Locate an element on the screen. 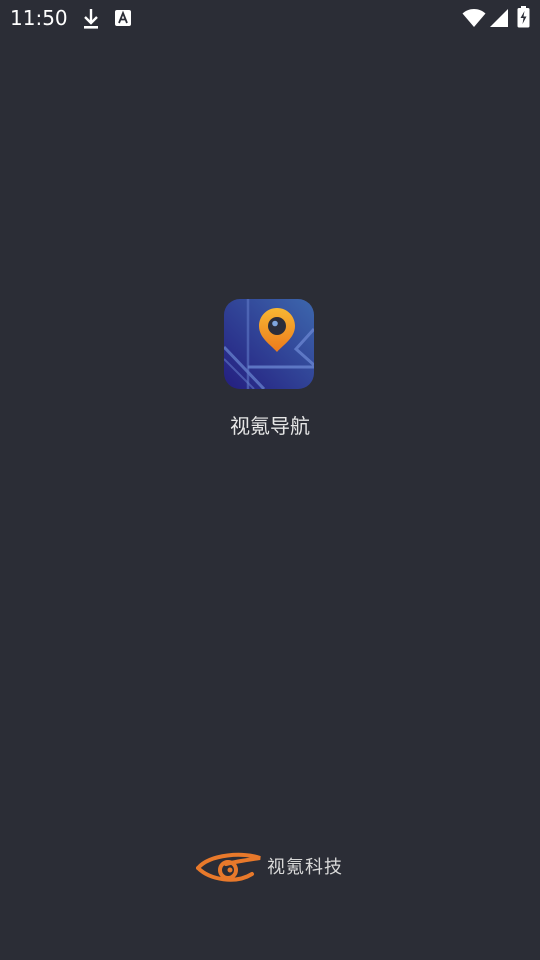 The height and width of the screenshot is (960, 540). status-time: 11:50 is located at coordinates (39, 18).